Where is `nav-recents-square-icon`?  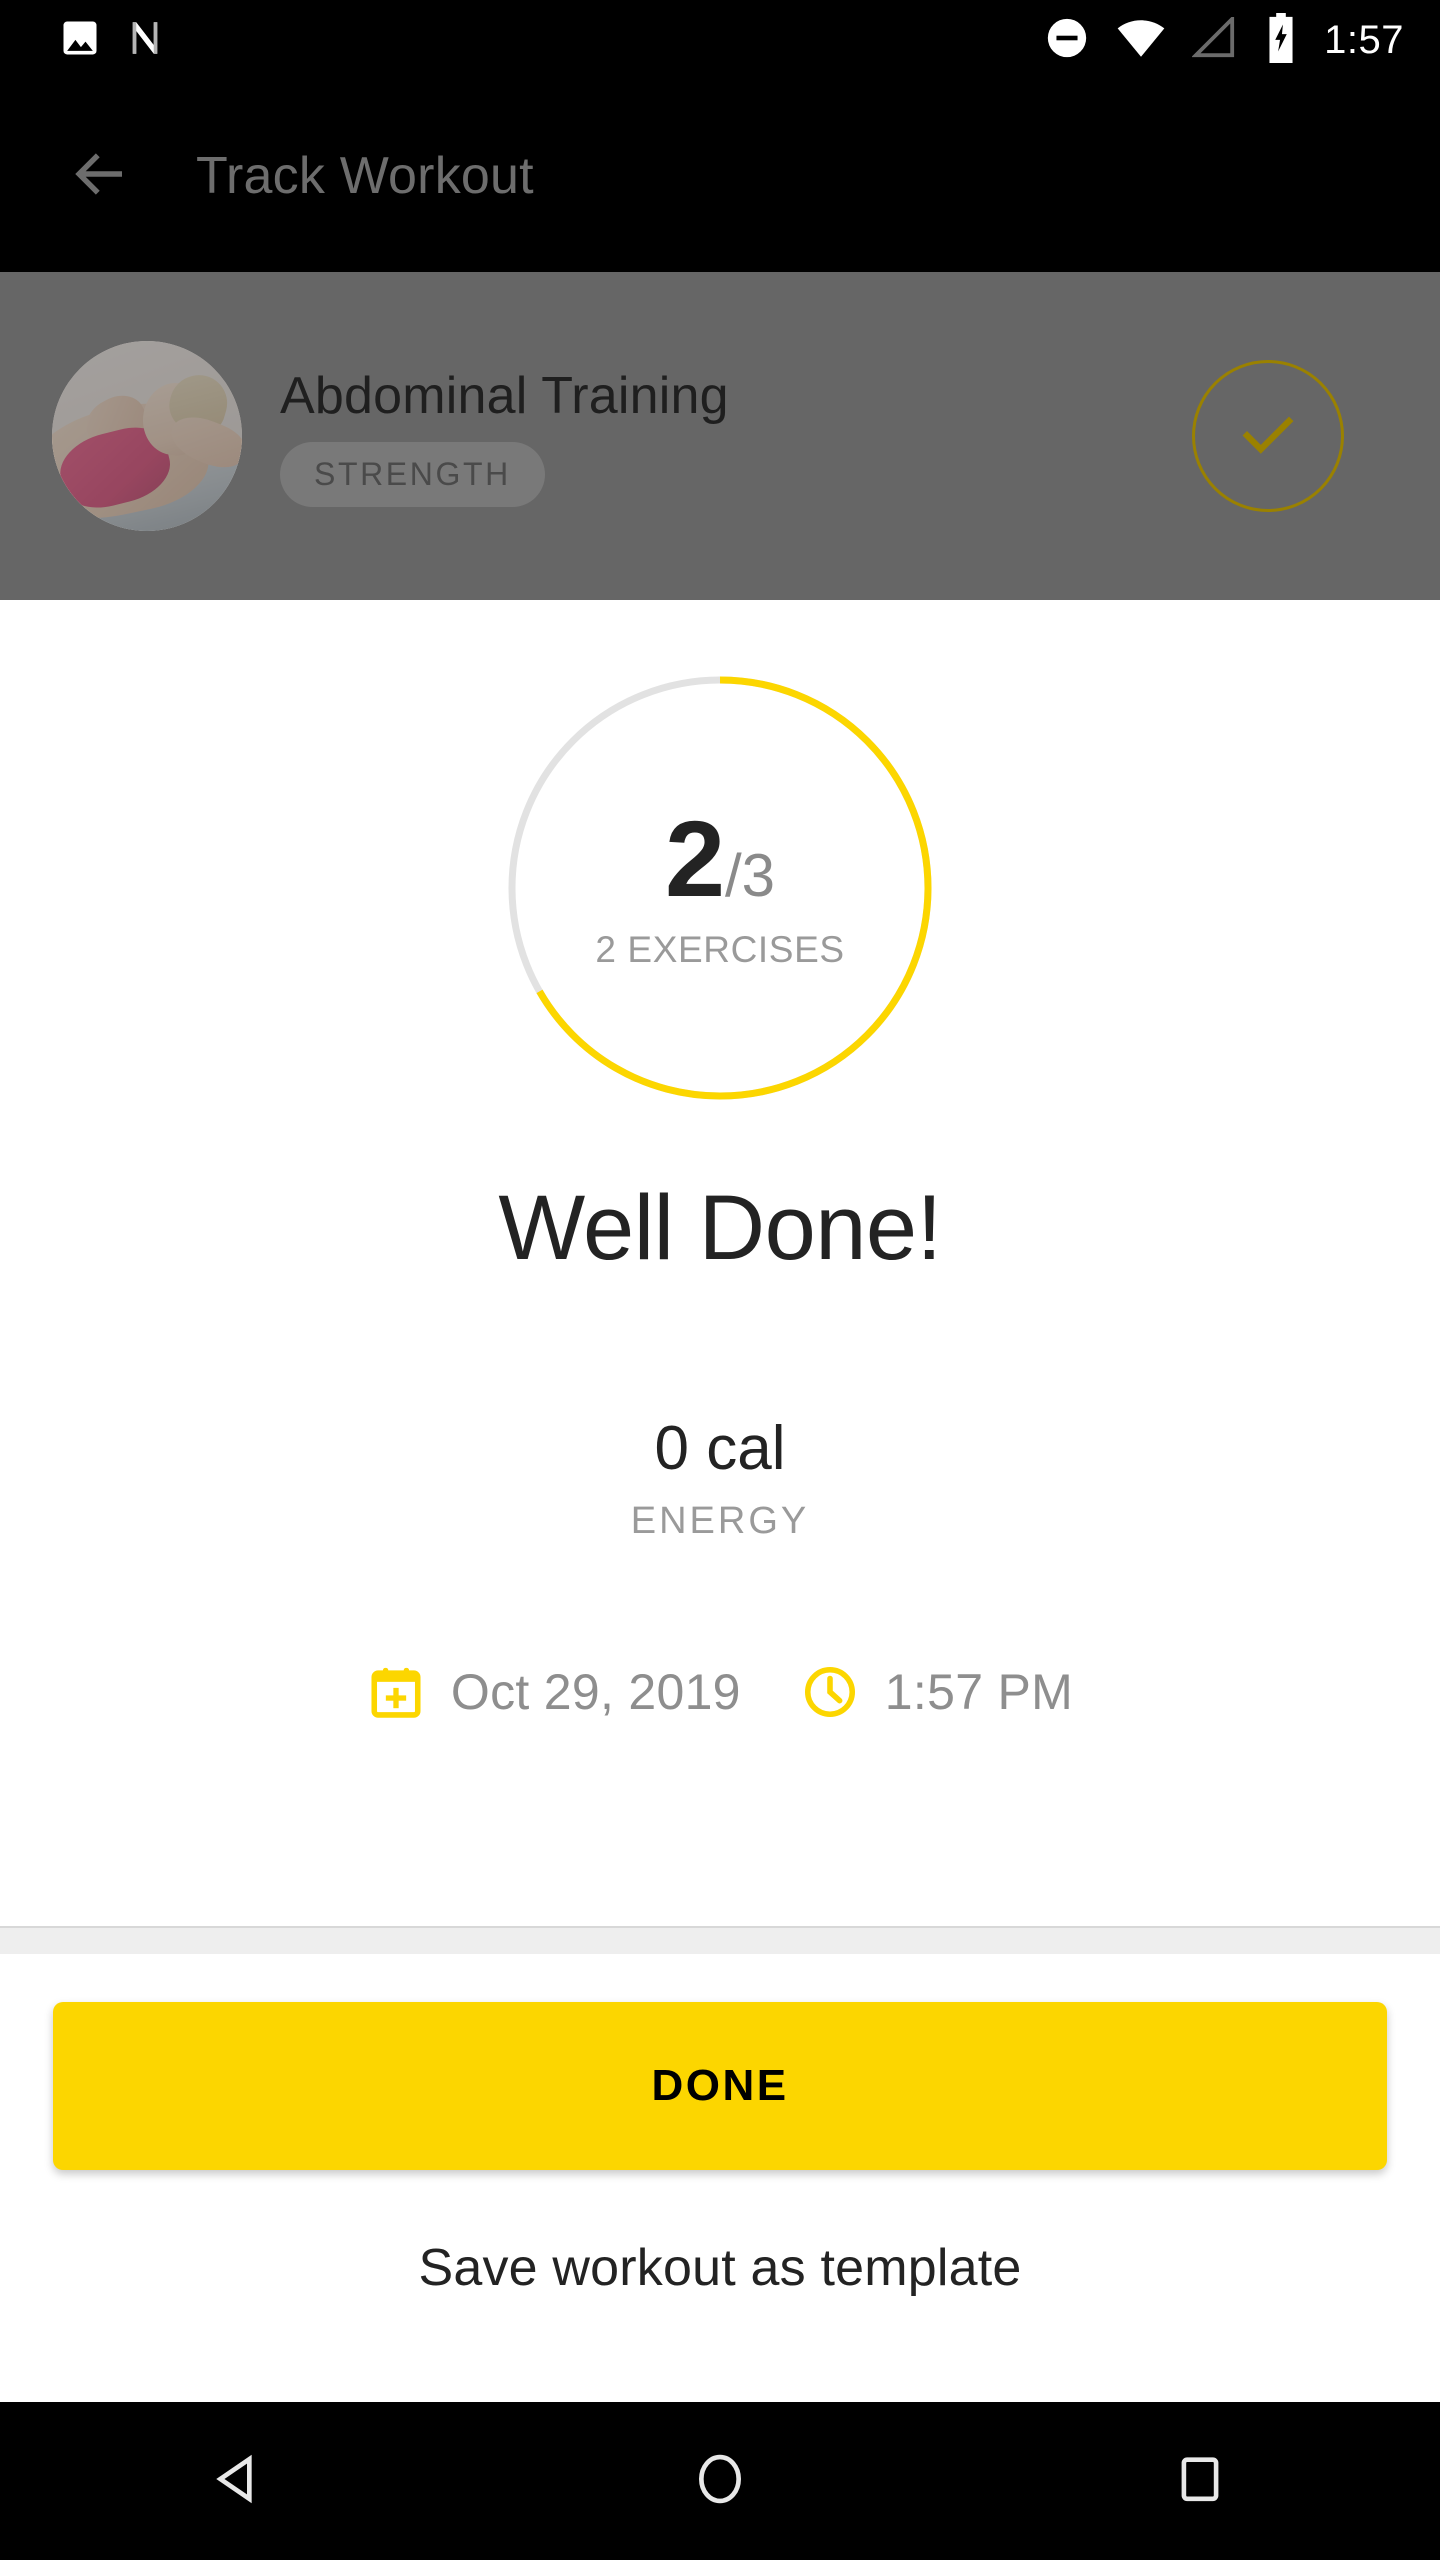 nav-recents-square-icon is located at coordinates (1200, 2481).